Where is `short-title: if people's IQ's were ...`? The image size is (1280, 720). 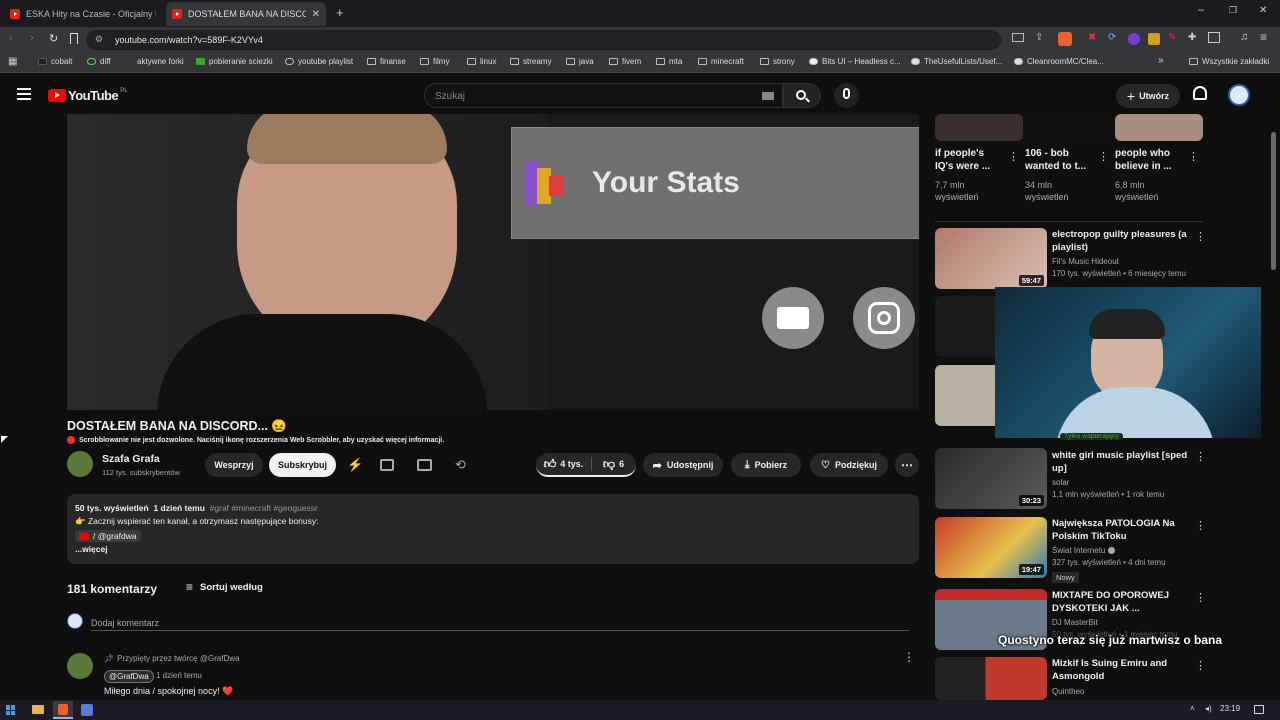
short-title: if people's IQ's were ... is located at coordinates (965, 160).